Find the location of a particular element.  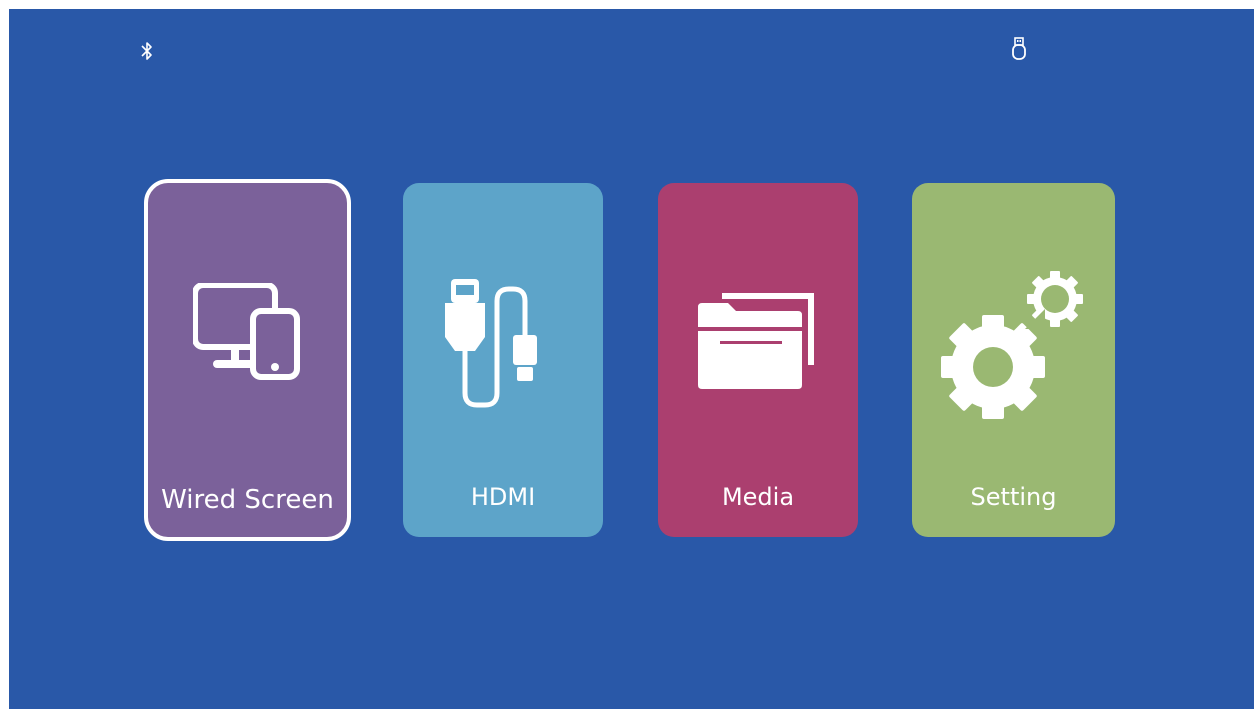

tile-label: Setting is located at coordinates (1013, 497).